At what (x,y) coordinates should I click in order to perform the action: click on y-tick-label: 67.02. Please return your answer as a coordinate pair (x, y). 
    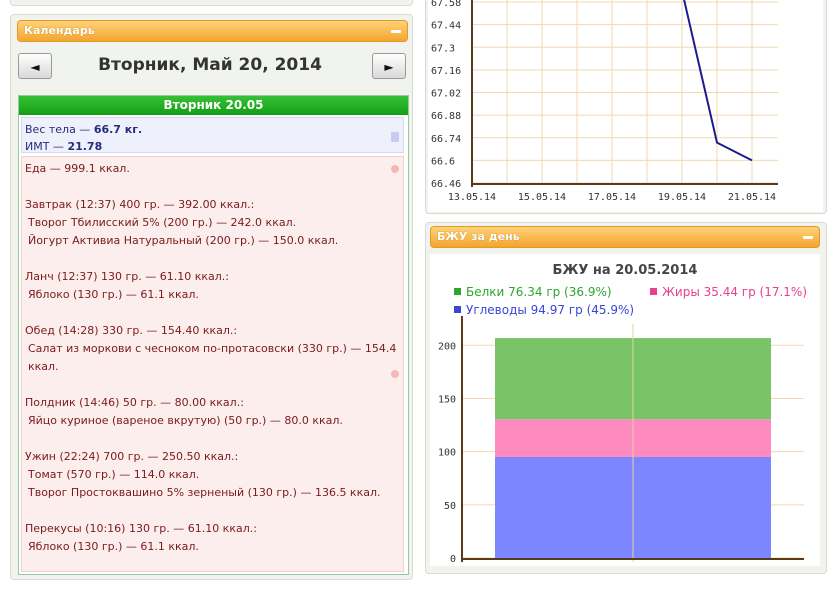
    Looking at the image, I should click on (446, 94).